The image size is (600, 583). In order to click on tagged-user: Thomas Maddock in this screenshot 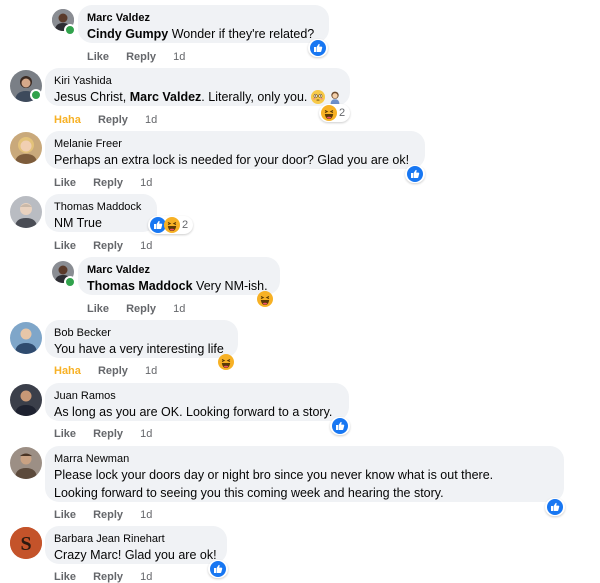, I will do `click(140, 286)`.